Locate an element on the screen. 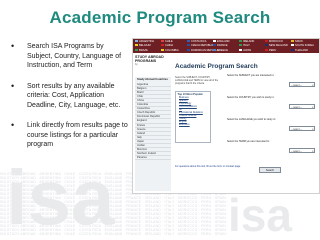 This screenshot has height=240, width=320. flag-link: CHINA is located at coordinates (167, 46).